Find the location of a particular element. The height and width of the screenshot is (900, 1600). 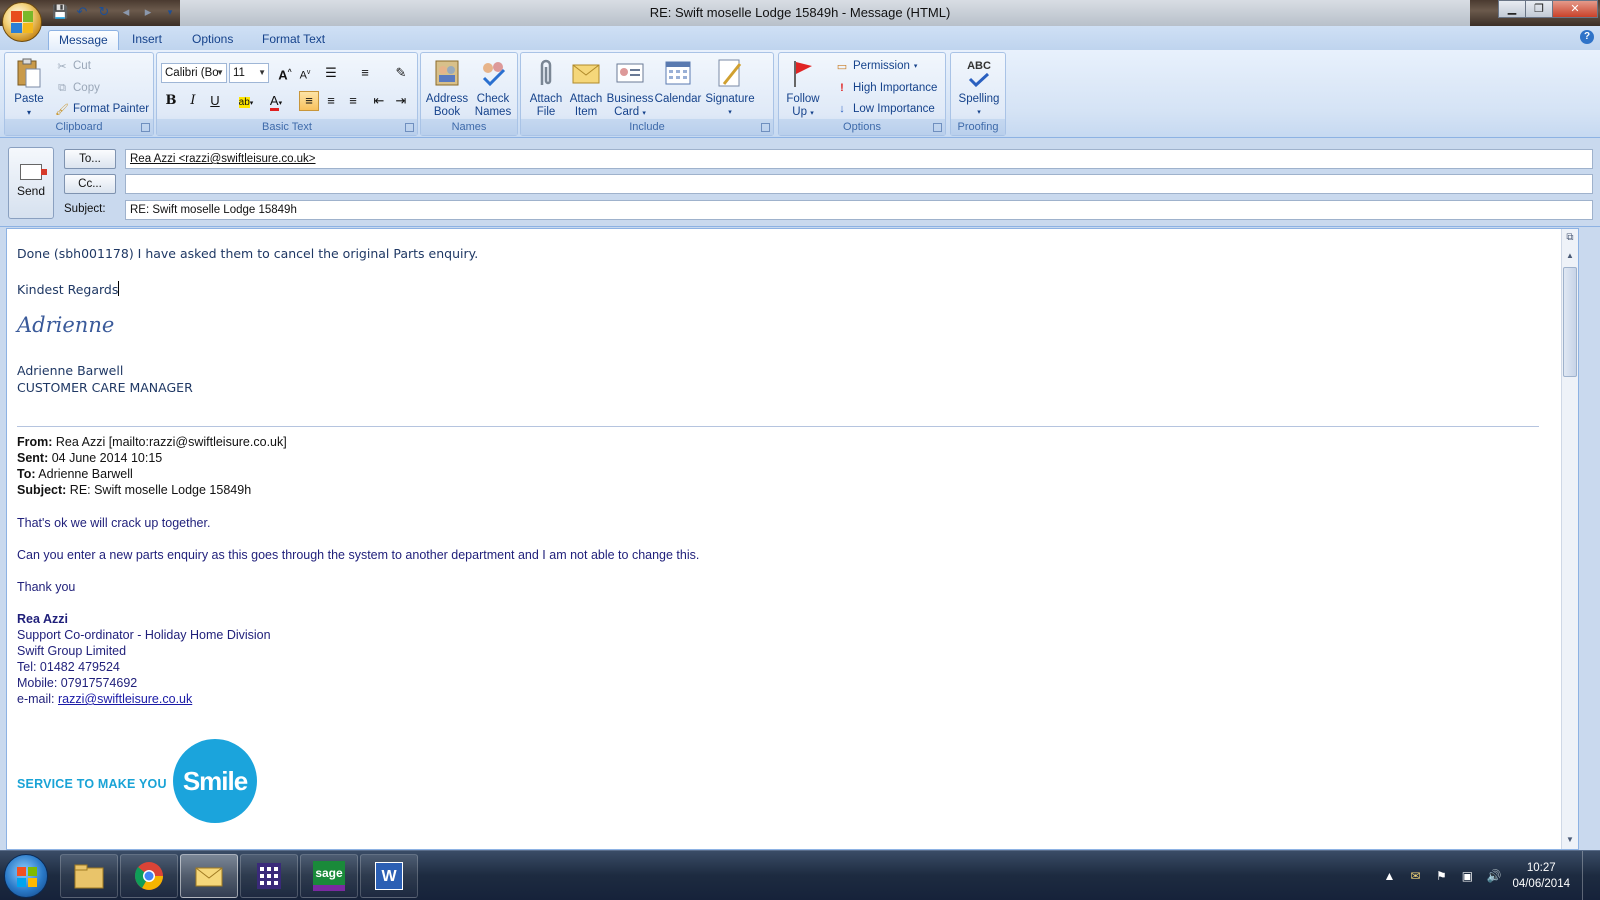

tab-message: Message is located at coordinates (83, 40).